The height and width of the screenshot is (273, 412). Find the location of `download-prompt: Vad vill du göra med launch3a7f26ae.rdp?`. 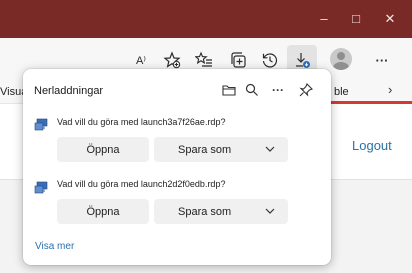

download-prompt: Vad vill du göra med launch3a7f26ae.rdp? is located at coordinates (141, 122).